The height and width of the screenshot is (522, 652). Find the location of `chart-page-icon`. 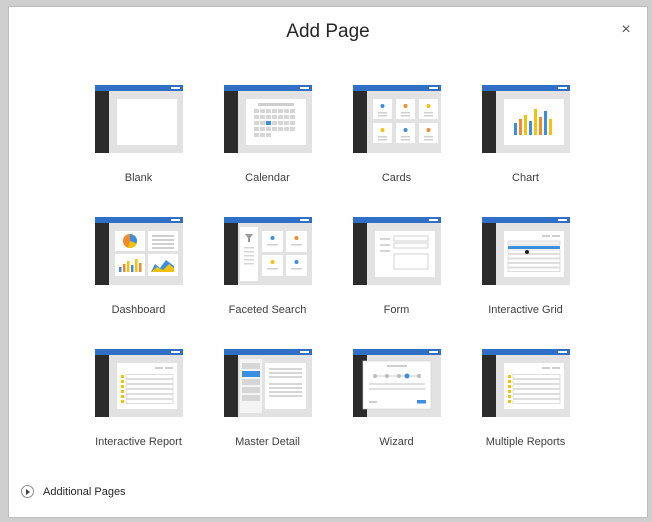

chart-page-icon is located at coordinates (525, 119).